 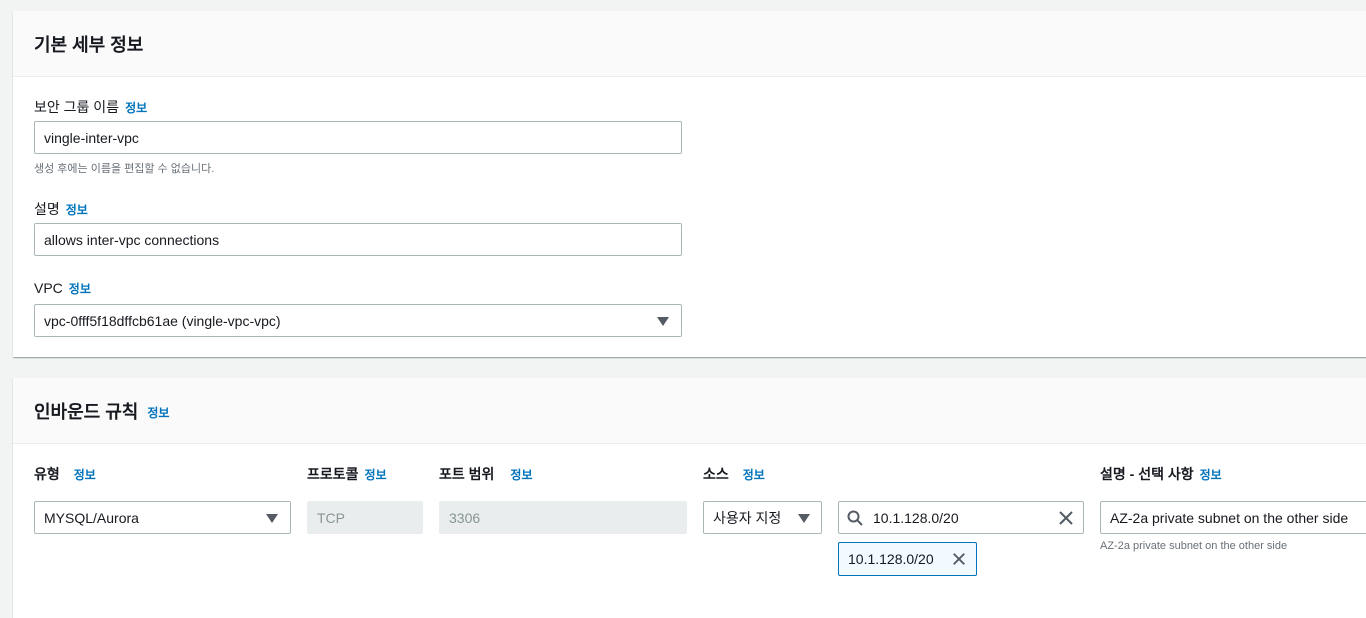 What do you see at coordinates (358, 320) in the screenshot?
I see `vpc-select: vpc-0fff5f18dffcb61ae (vingle-vpc-vpc)` at bounding box center [358, 320].